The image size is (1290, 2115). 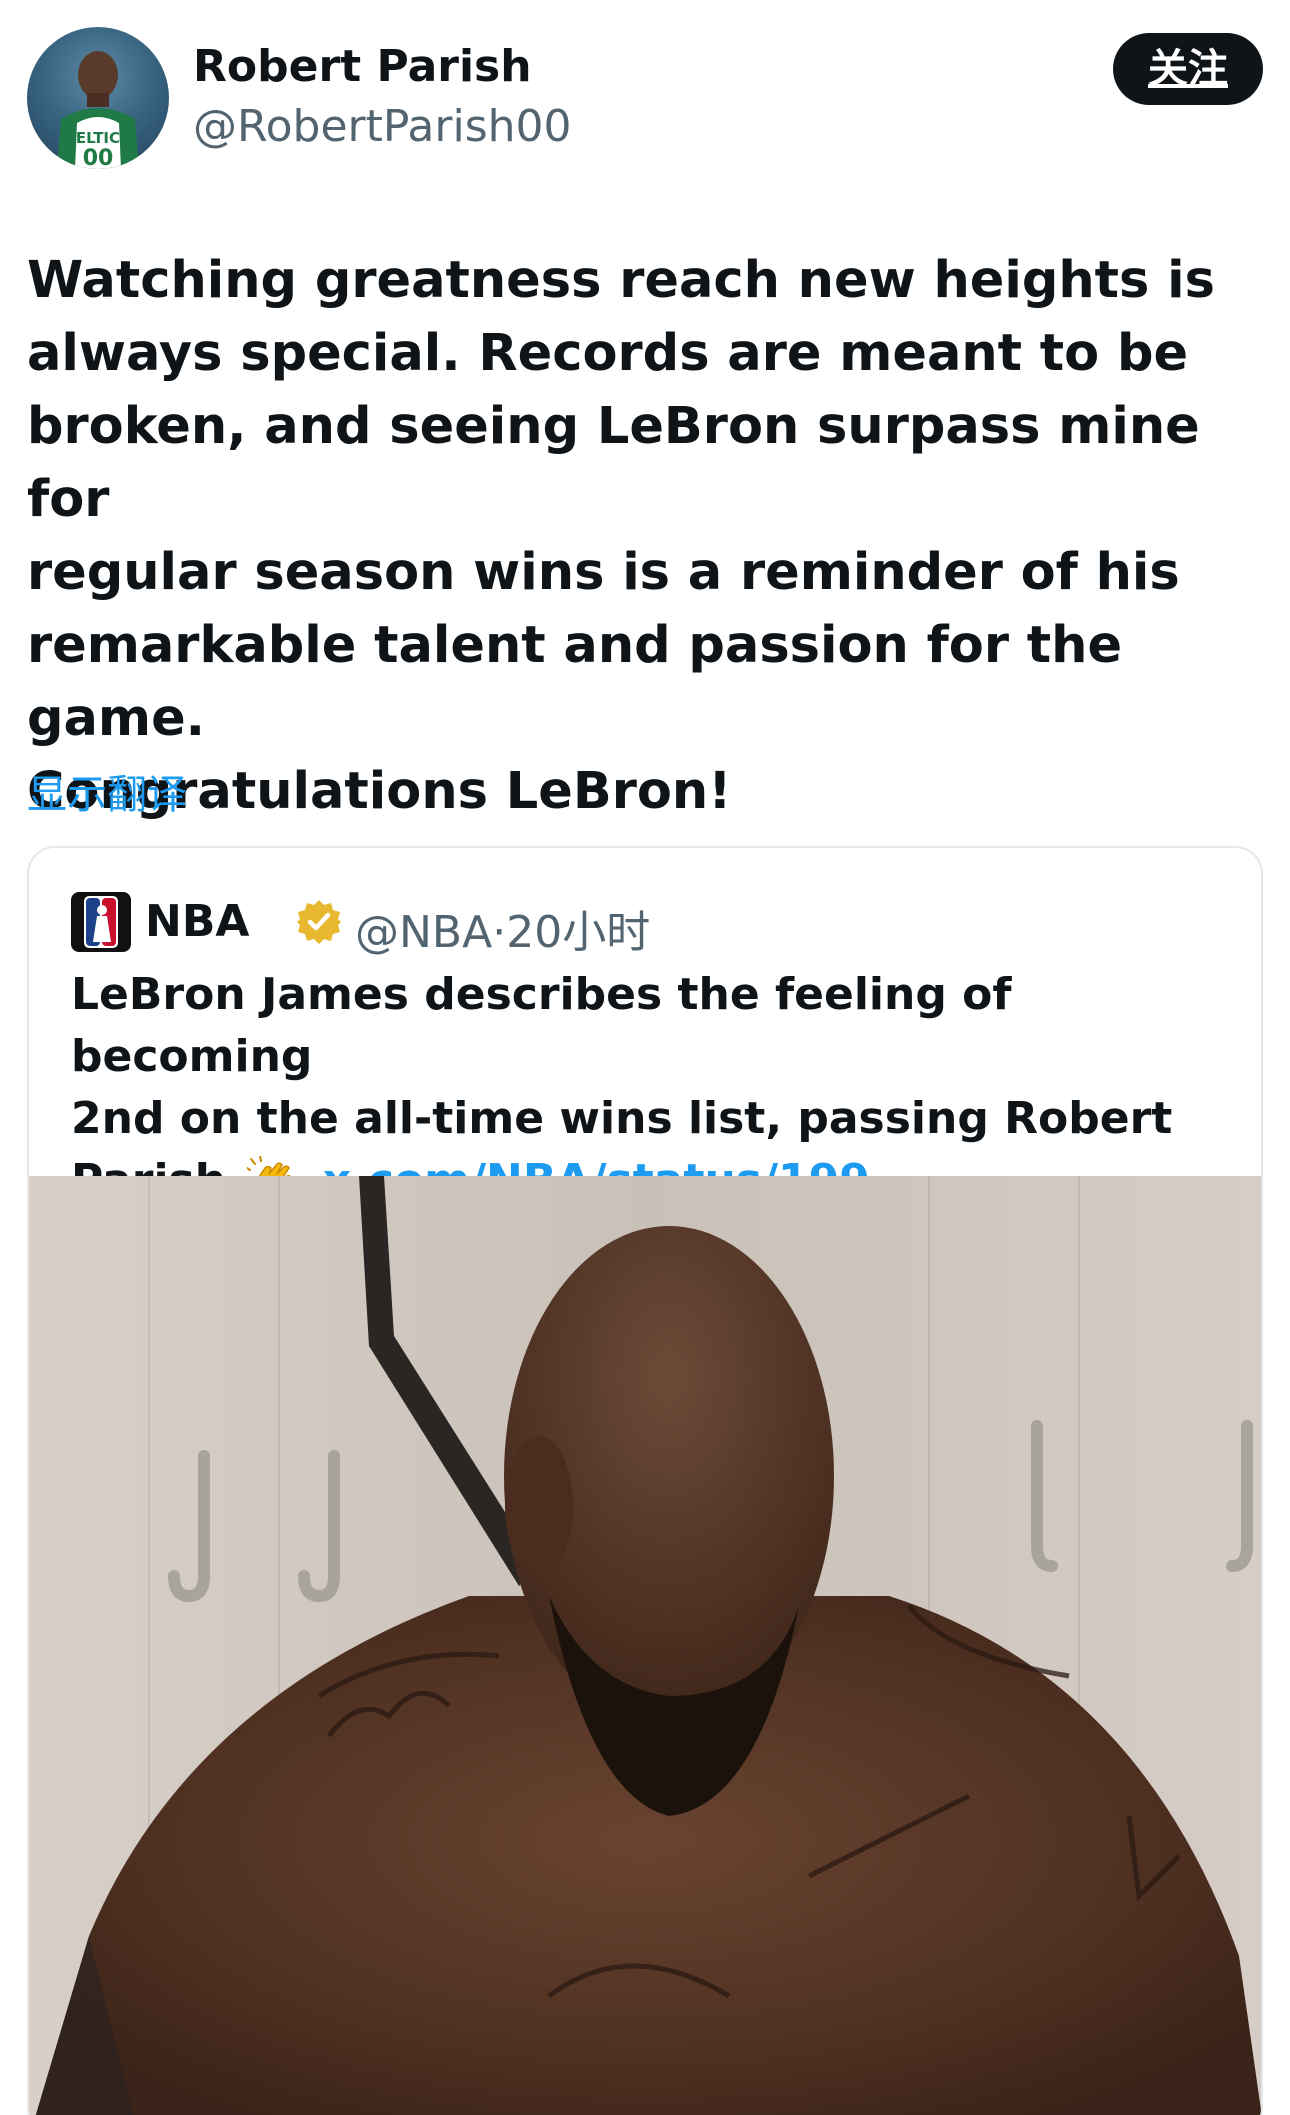 I want to click on quote-handle: @NBA, so click(x=423, y=932).